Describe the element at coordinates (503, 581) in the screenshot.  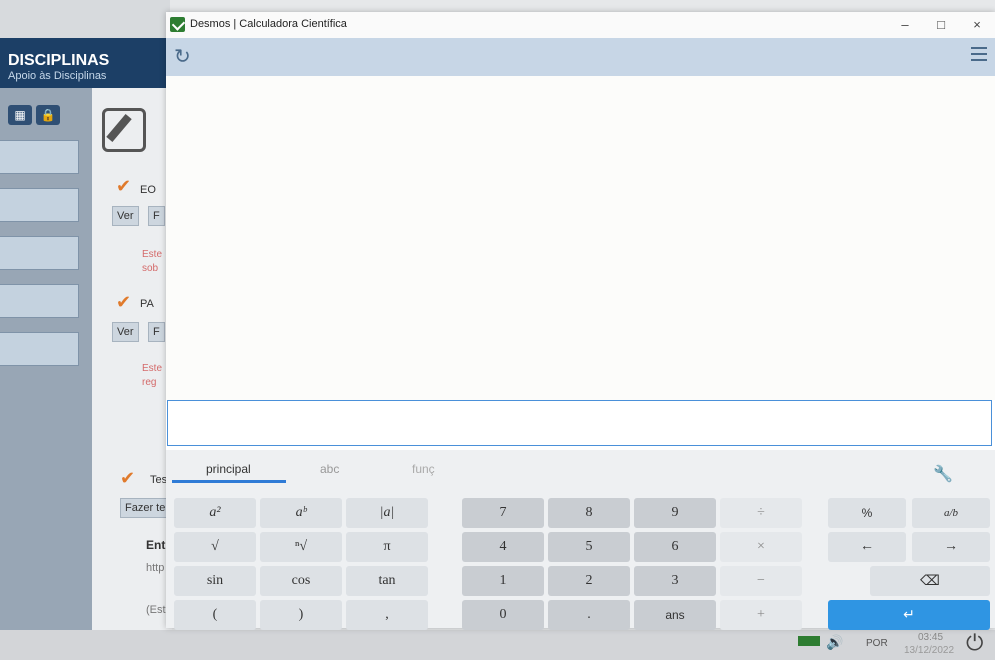
I see `key-1: 1` at that location.